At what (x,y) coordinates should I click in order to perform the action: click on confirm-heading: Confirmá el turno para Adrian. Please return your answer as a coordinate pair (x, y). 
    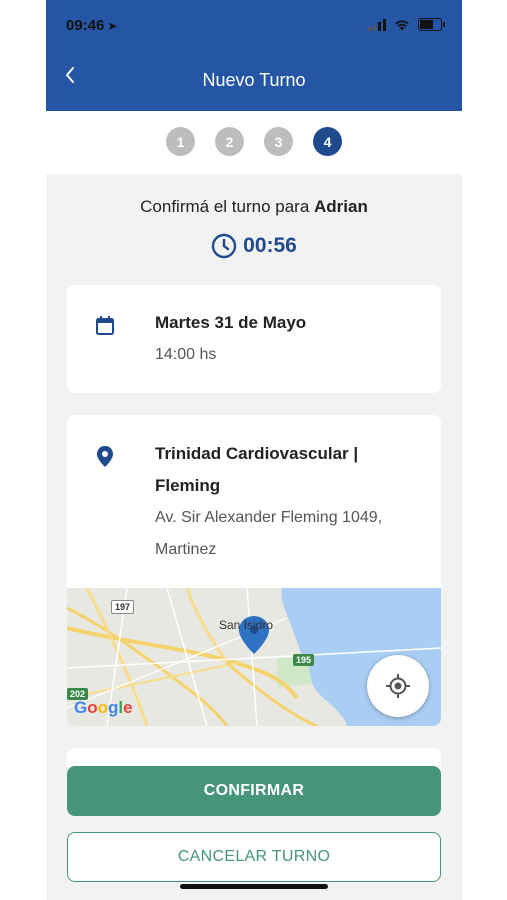
    Looking at the image, I should click on (254, 207).